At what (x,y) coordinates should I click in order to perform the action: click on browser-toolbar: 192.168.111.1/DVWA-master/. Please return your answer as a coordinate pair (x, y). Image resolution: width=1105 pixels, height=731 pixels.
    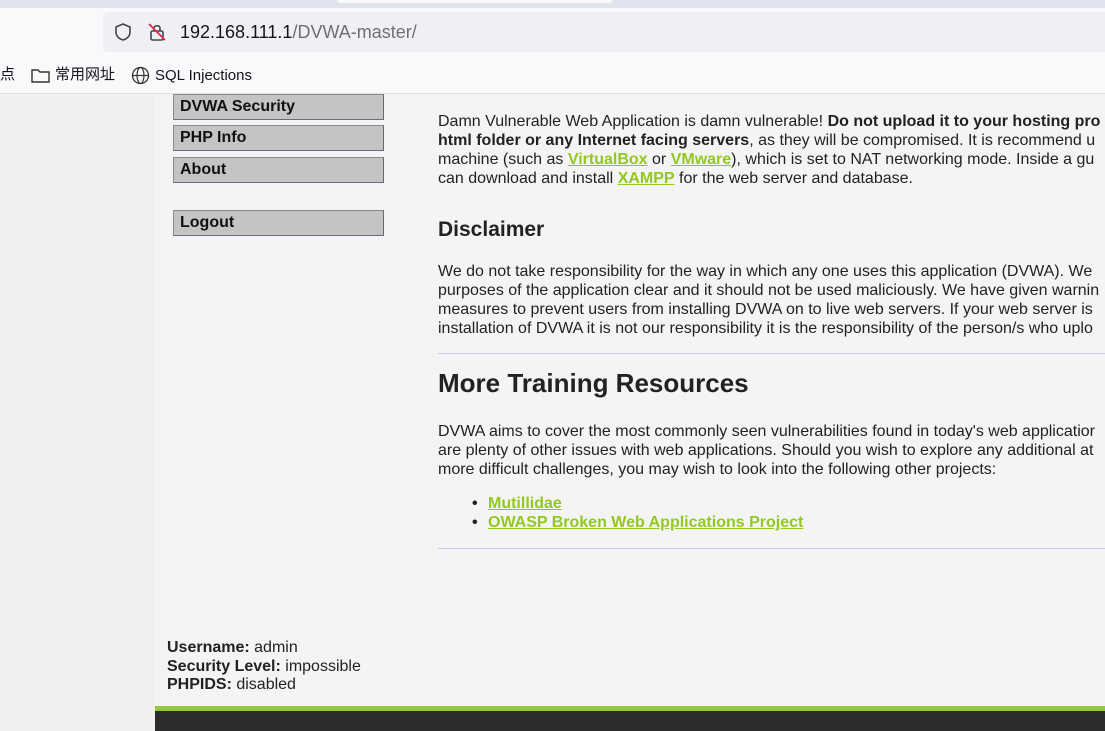
    Looking at the image, I should click on (552, 33).